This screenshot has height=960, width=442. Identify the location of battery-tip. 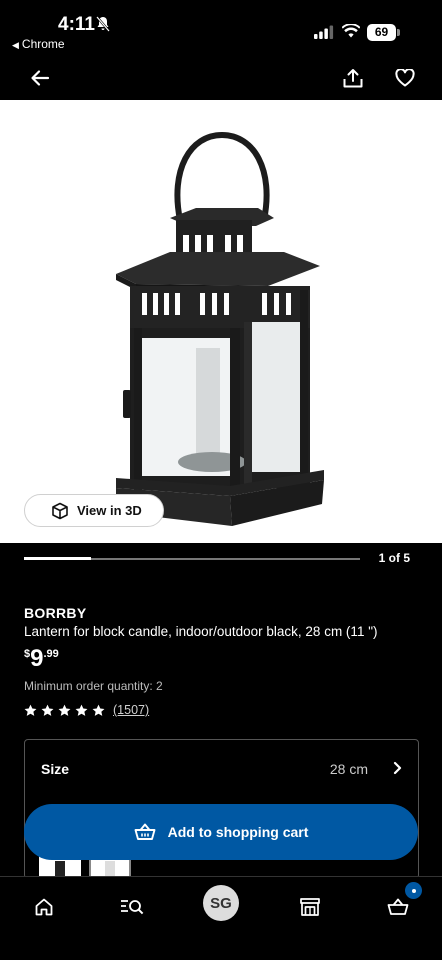
(398, 32).